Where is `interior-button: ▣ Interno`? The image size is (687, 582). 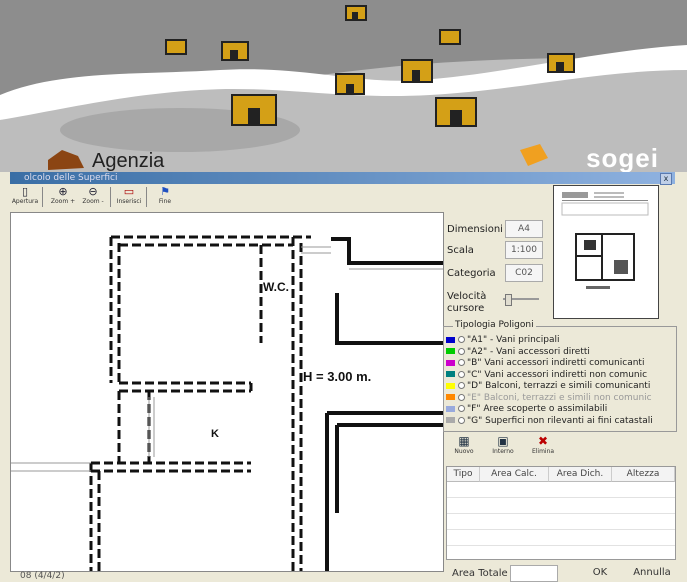
interior-button: ▣ Interno is located at coordinates (503, 447).